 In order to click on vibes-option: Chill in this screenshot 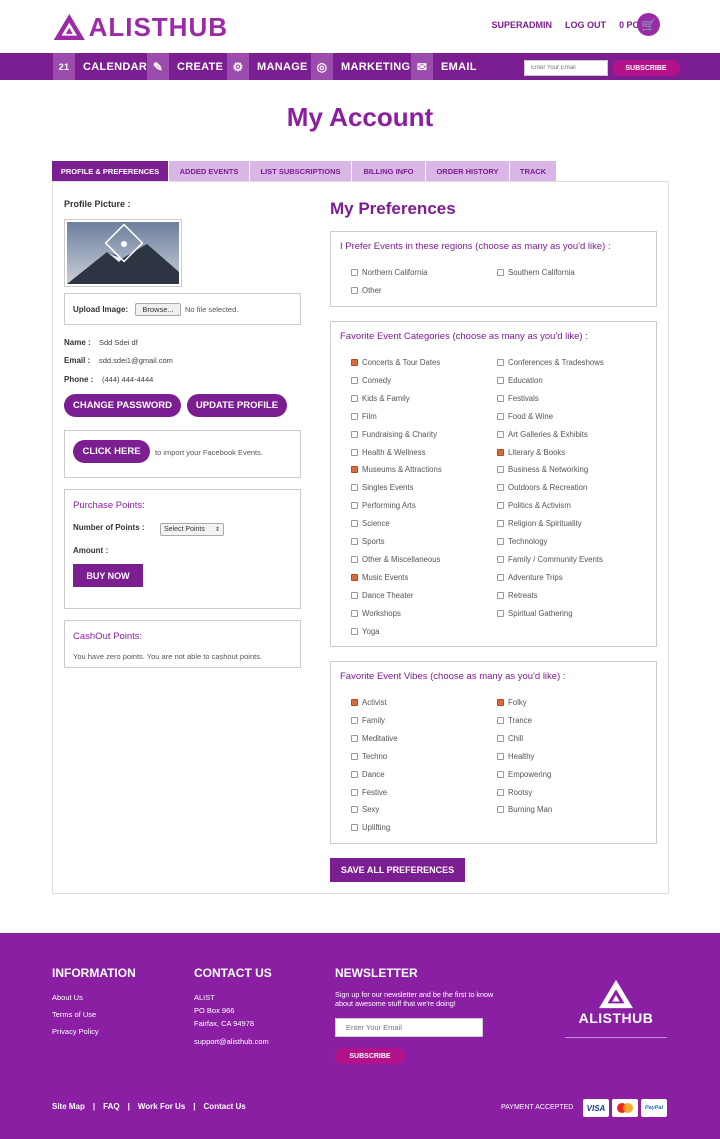, I will do `click(510, 738)`.